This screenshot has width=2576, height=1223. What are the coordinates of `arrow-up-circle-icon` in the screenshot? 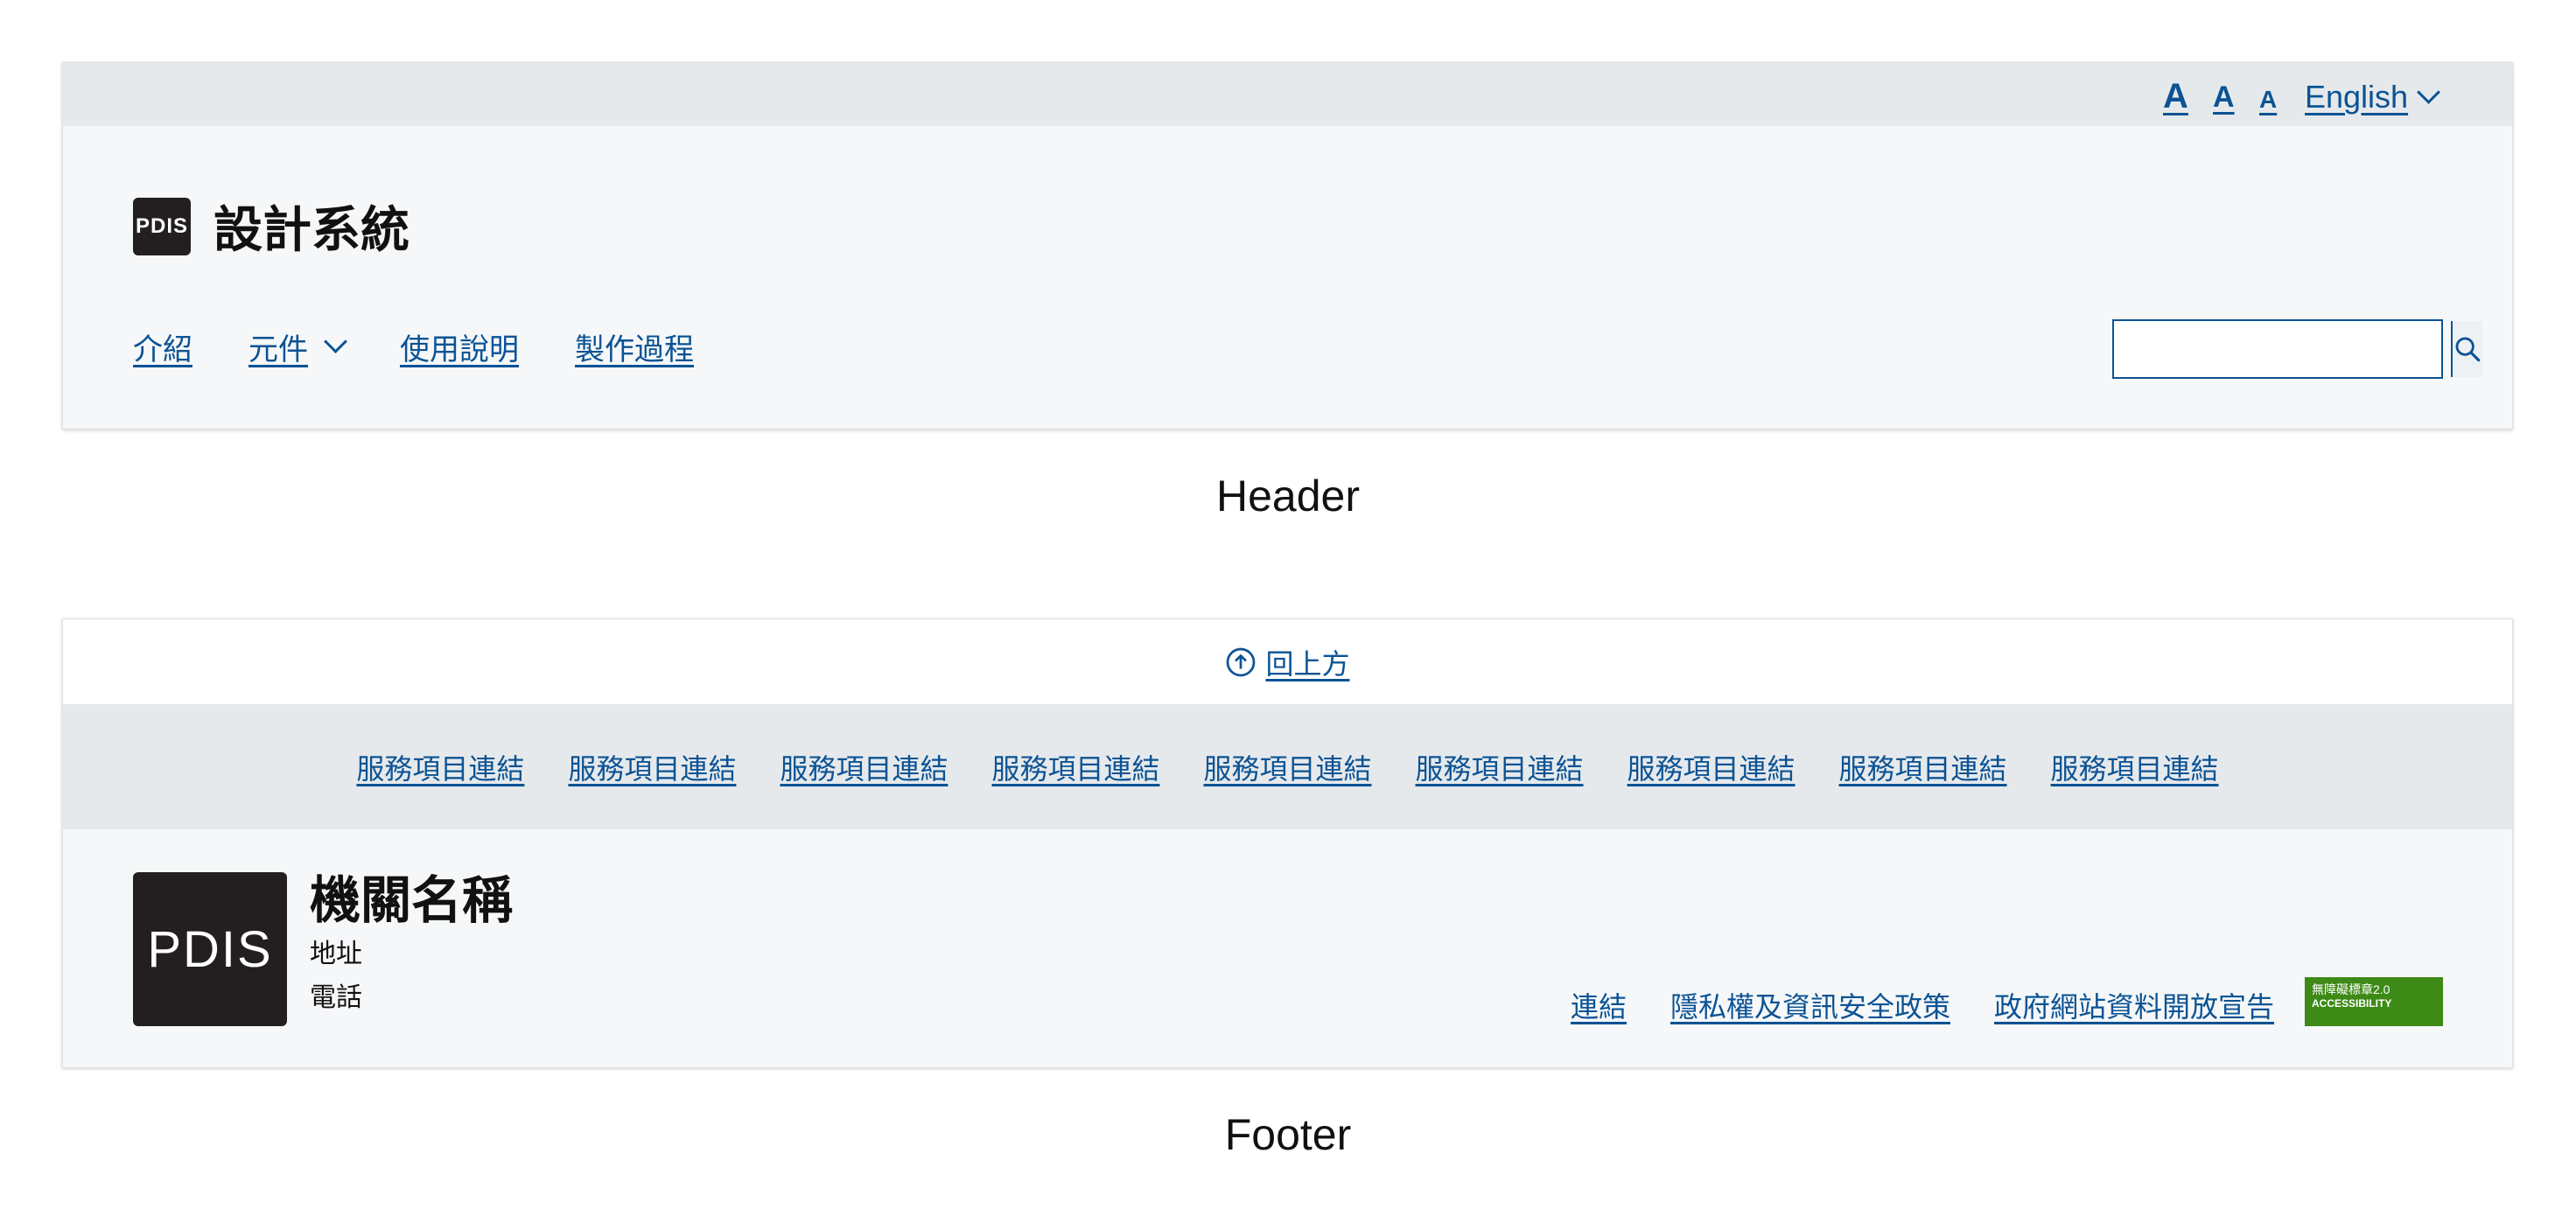 It's located at (1241, 661).